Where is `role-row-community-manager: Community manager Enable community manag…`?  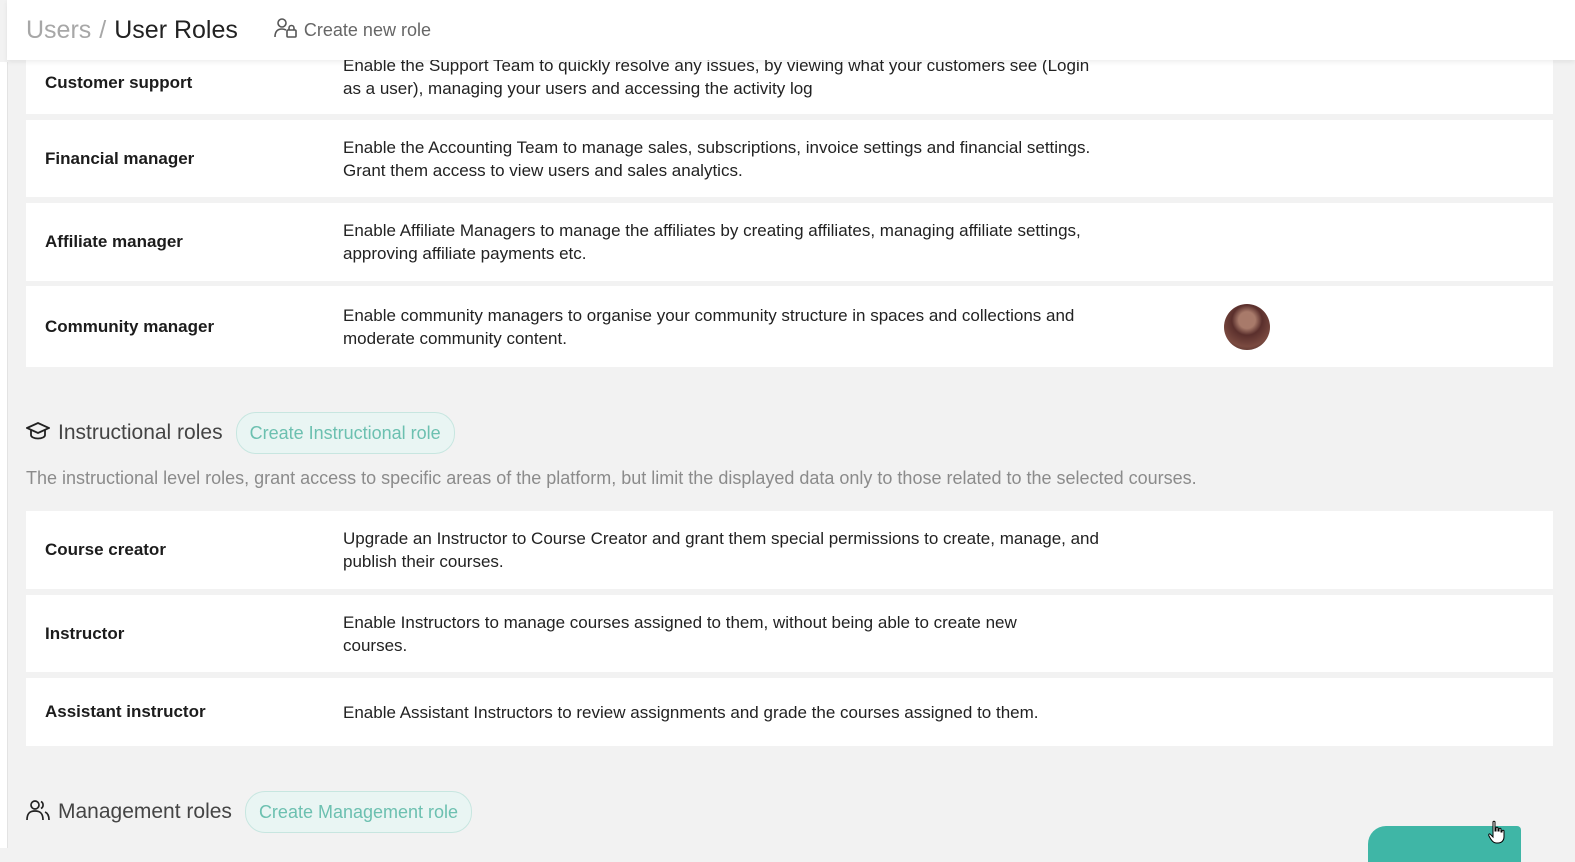
role-row-community-manager: Community manager Enable community manag… is located at coordinates (789, 326).